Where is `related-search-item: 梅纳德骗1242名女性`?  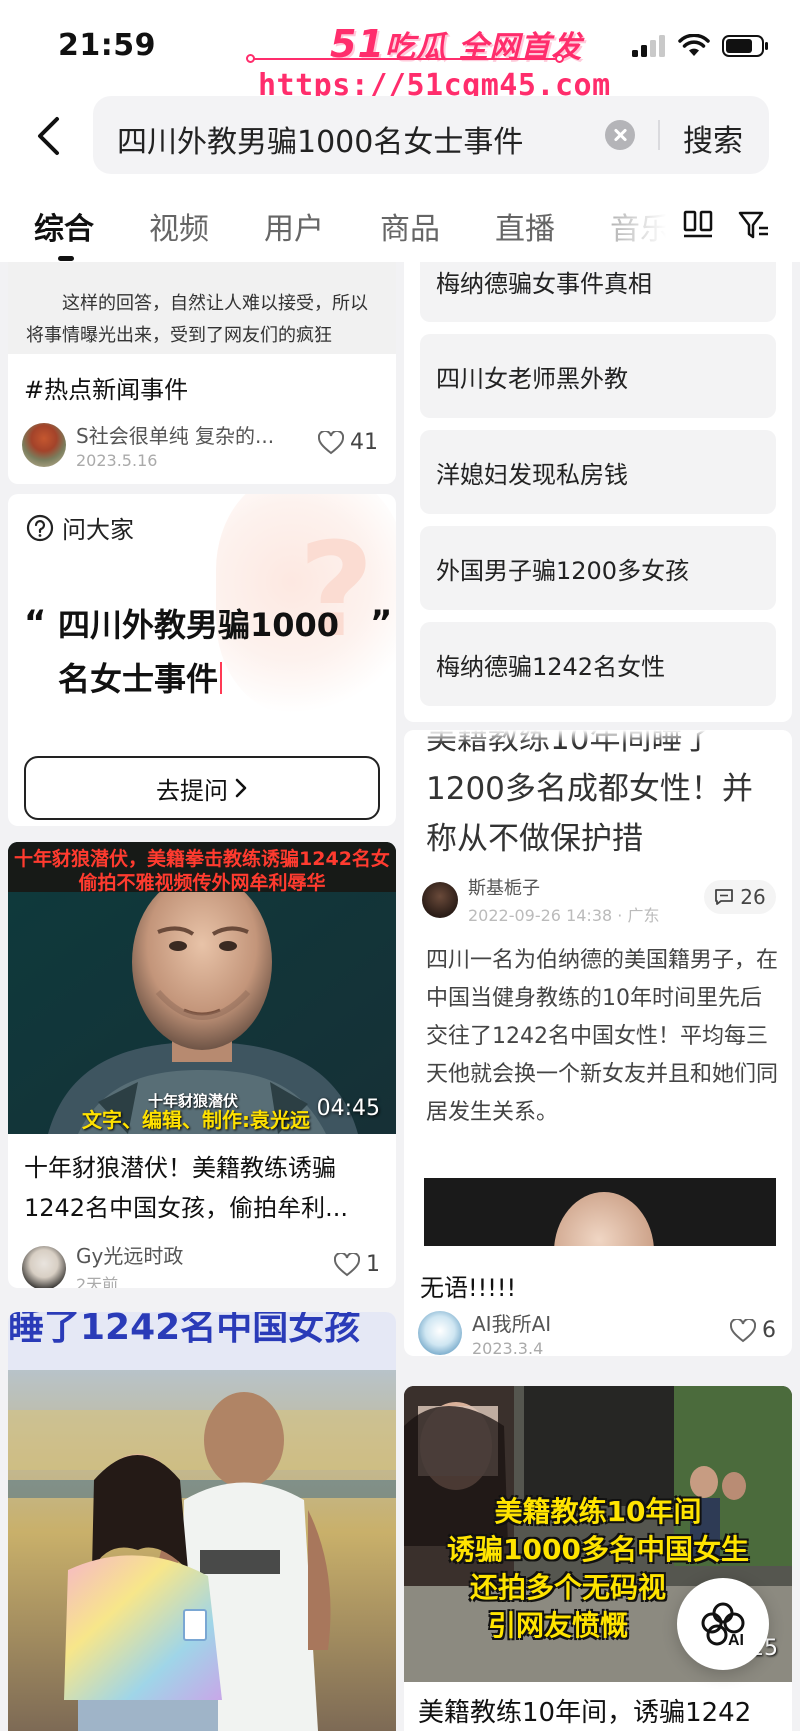
related-search-item: 梅纳德骗1242名女性 is located at coordinates (598, 664).